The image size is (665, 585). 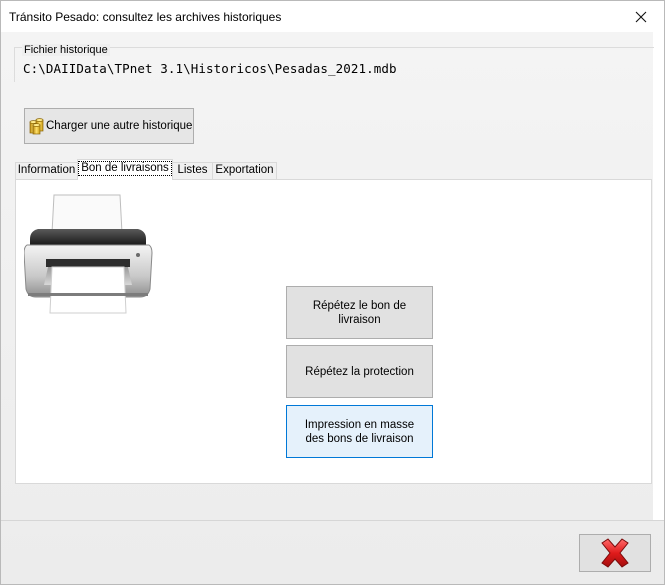 I want to click on scroll-strip, so click(x=658, y=276).